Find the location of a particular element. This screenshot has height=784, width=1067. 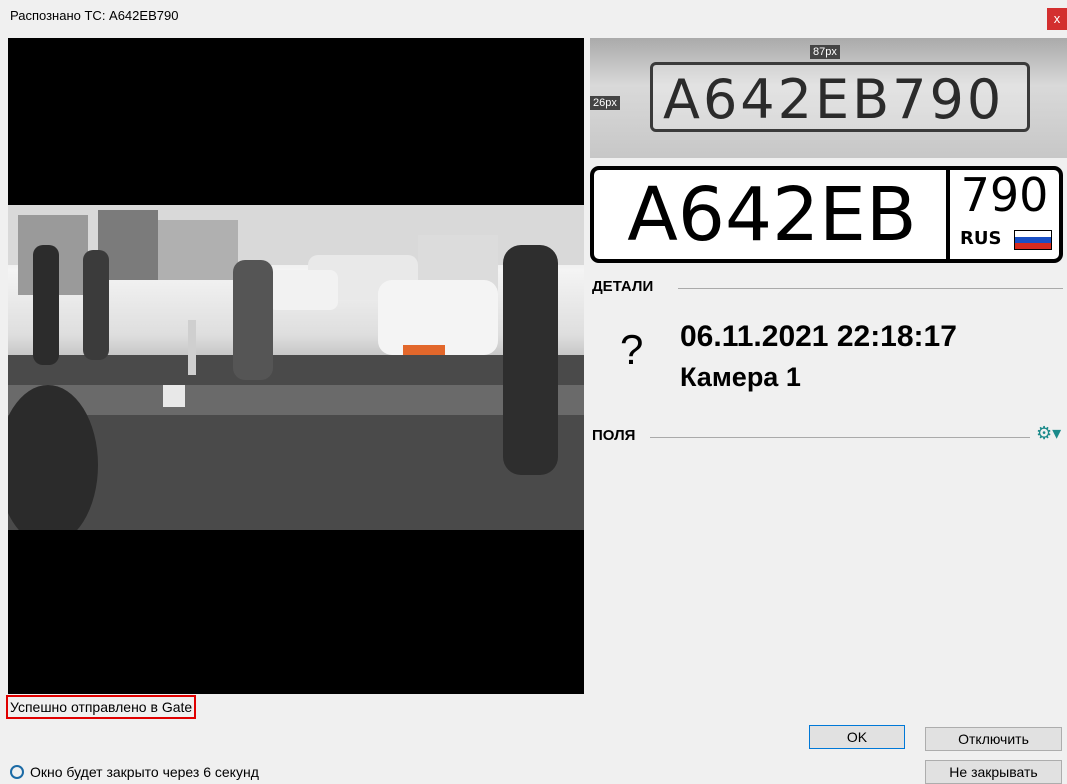

details-section-header: ДЕТАЛИ is located at coordinates (829, 288).